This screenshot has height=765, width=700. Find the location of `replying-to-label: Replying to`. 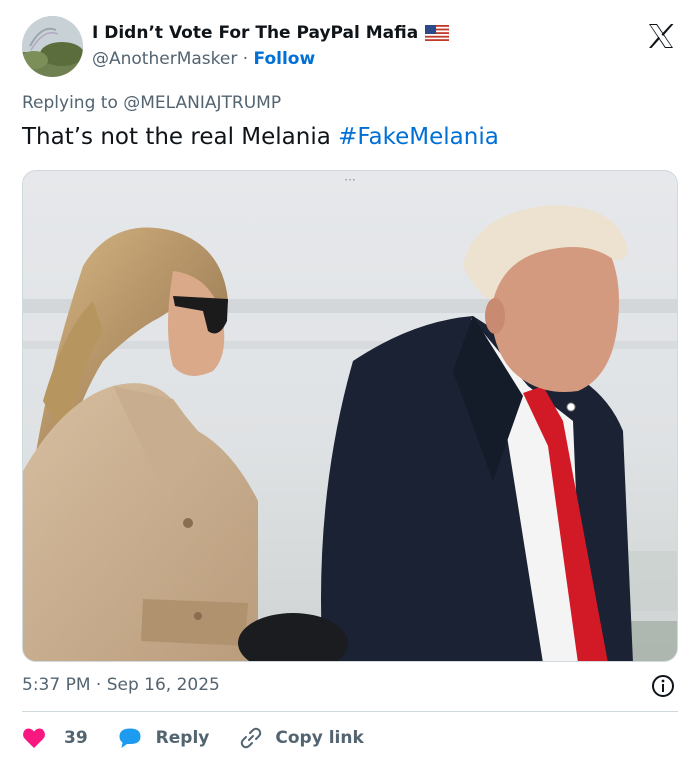

replying-to-label: Replying to is located at coordinates (73, 103).